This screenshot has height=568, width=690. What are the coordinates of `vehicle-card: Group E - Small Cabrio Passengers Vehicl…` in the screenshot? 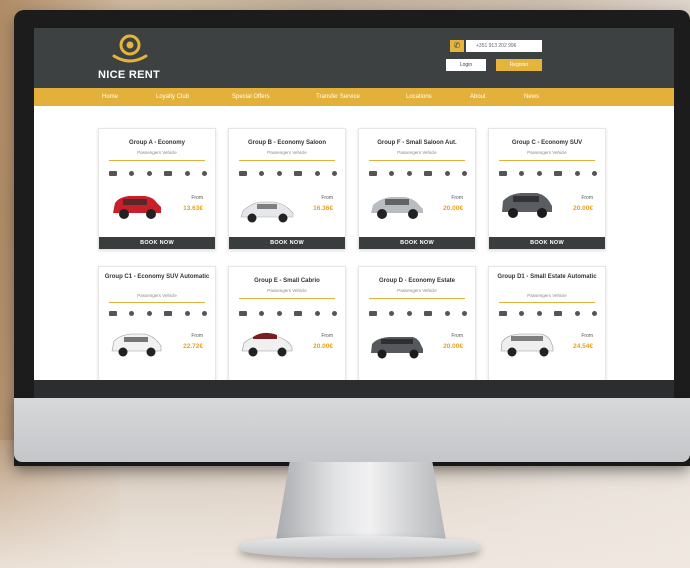 It's located at (287, 325).